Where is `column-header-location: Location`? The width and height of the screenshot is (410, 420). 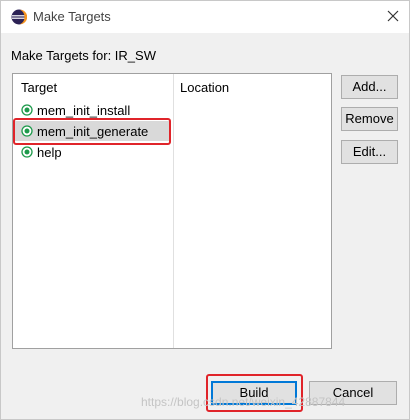 column-header-location: Location is located at coordinates (204, 87).